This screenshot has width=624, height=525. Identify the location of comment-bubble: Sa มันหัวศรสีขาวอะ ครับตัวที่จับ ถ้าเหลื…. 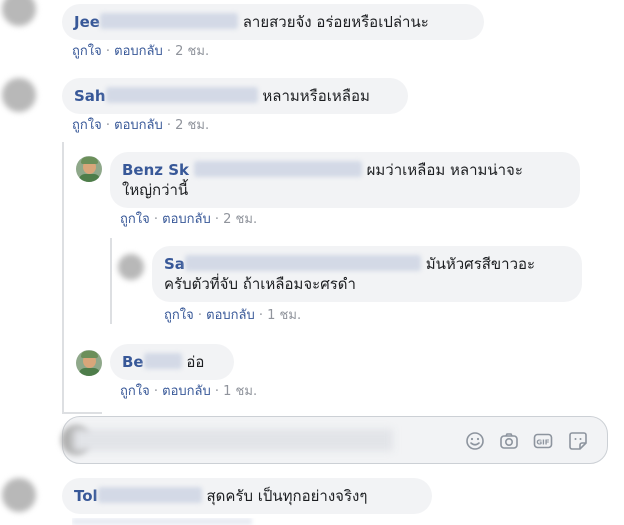
(367, 274).